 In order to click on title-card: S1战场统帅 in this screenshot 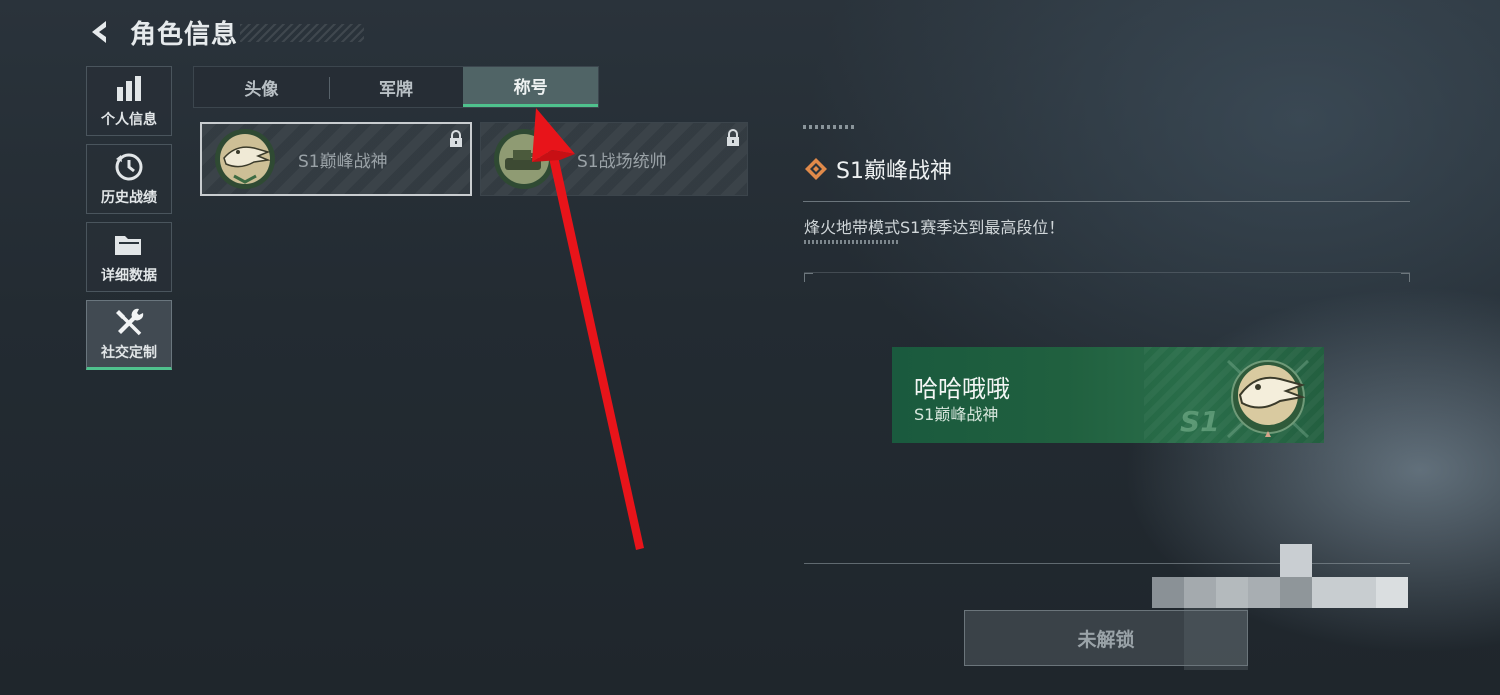, I will do `click(614, 159)`.